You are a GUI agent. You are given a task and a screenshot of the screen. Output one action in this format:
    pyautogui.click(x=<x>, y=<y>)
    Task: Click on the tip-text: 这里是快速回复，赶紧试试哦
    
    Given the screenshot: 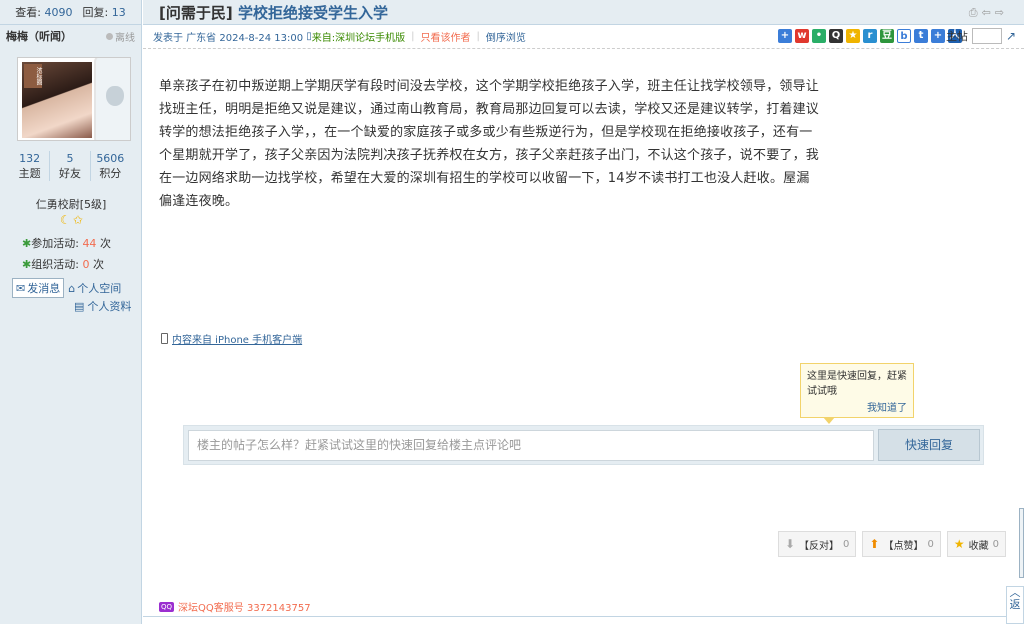 What is the action you would take?
    pyautogui.click(x=857, y=384)
    